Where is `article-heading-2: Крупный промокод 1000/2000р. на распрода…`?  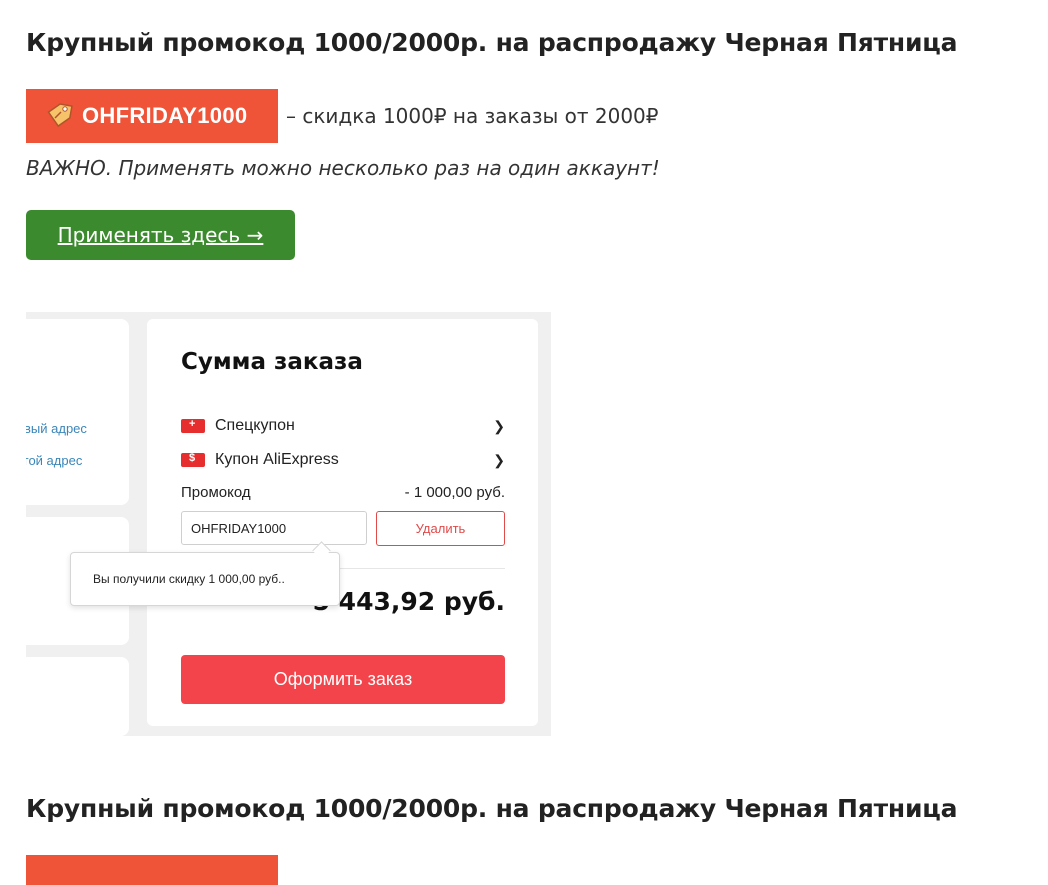 article-heading-2: Крупный промокод 1000/2000р. на распрода… is located at coordinates (492, 808).